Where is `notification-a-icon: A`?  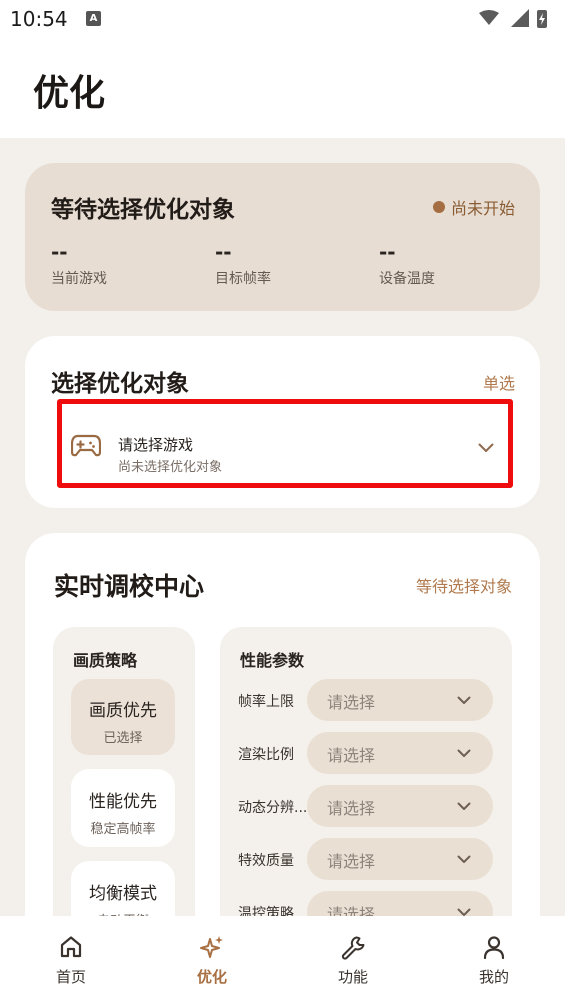 notification-a-icon: A is located at coordinates (93, 18).